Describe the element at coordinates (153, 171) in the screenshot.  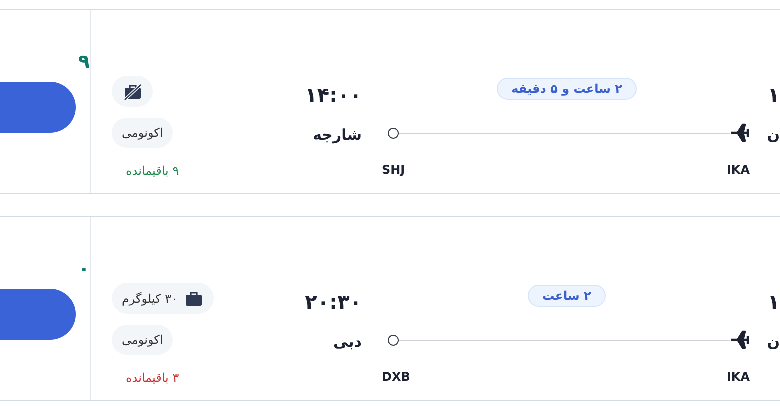
I see `seats-left-text: ۹ باقیمانده` at that location.